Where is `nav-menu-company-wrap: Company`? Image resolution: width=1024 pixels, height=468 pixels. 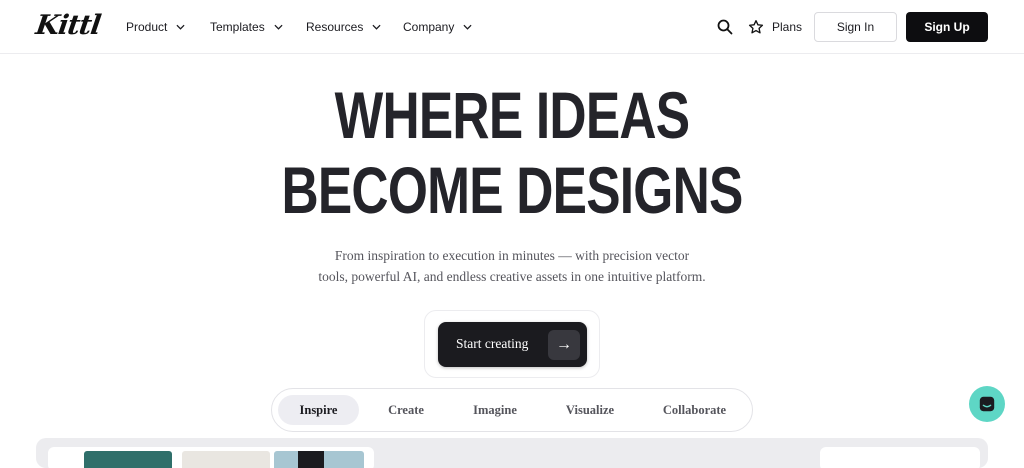 nav-menu-company-wrap: Company is located at coordinates (437, 27).